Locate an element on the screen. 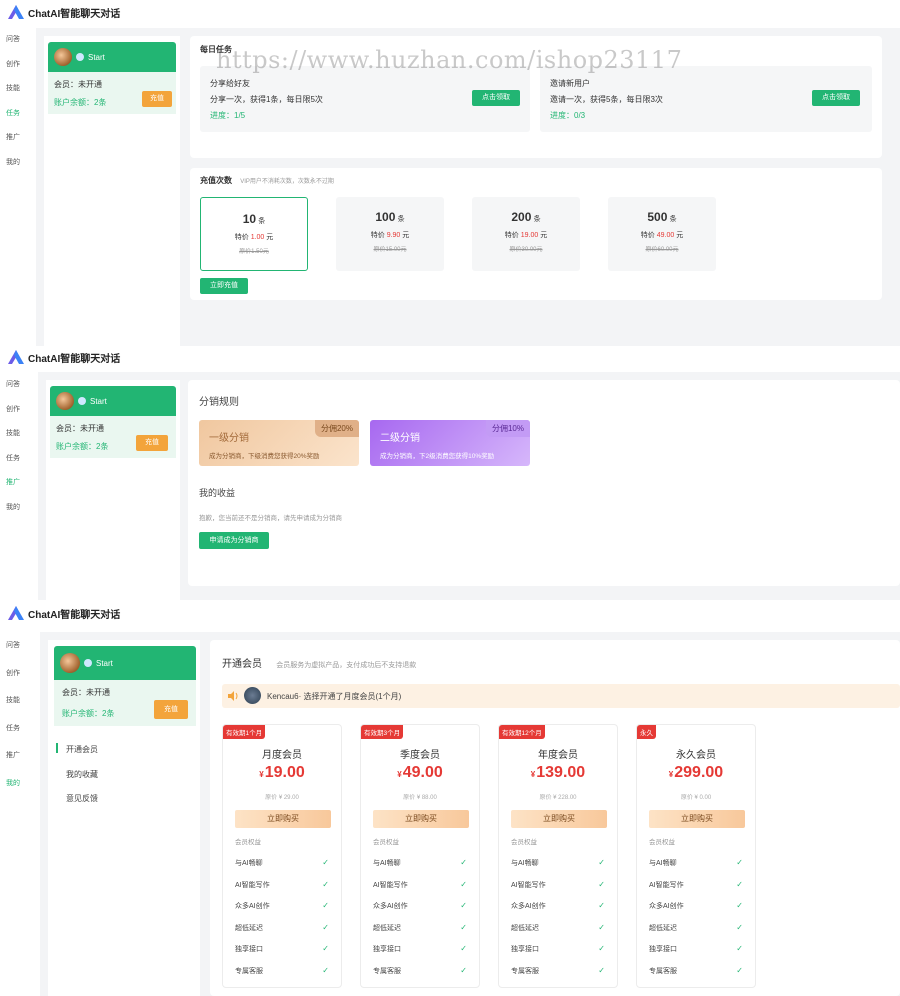  package-10: 10 条 特价 1.00 元 原价1.50元 is located at coordinates (254, 234).